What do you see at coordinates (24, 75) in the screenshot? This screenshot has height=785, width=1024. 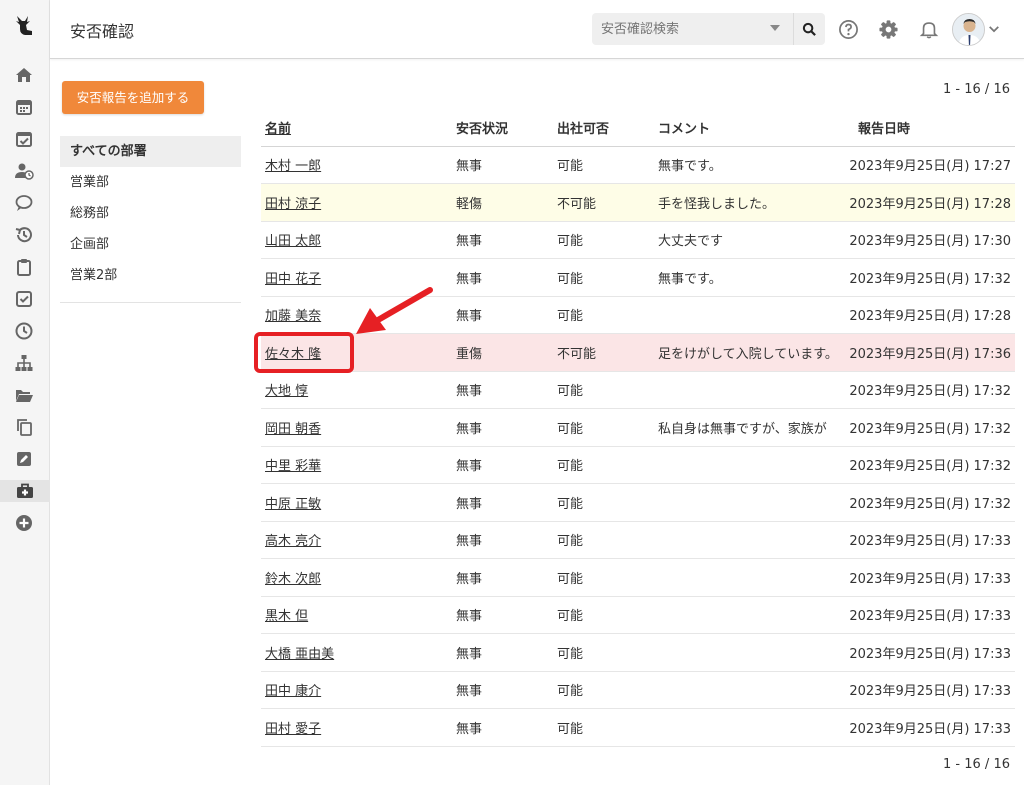 I see `home-icon` at bounding box center [24, 75].